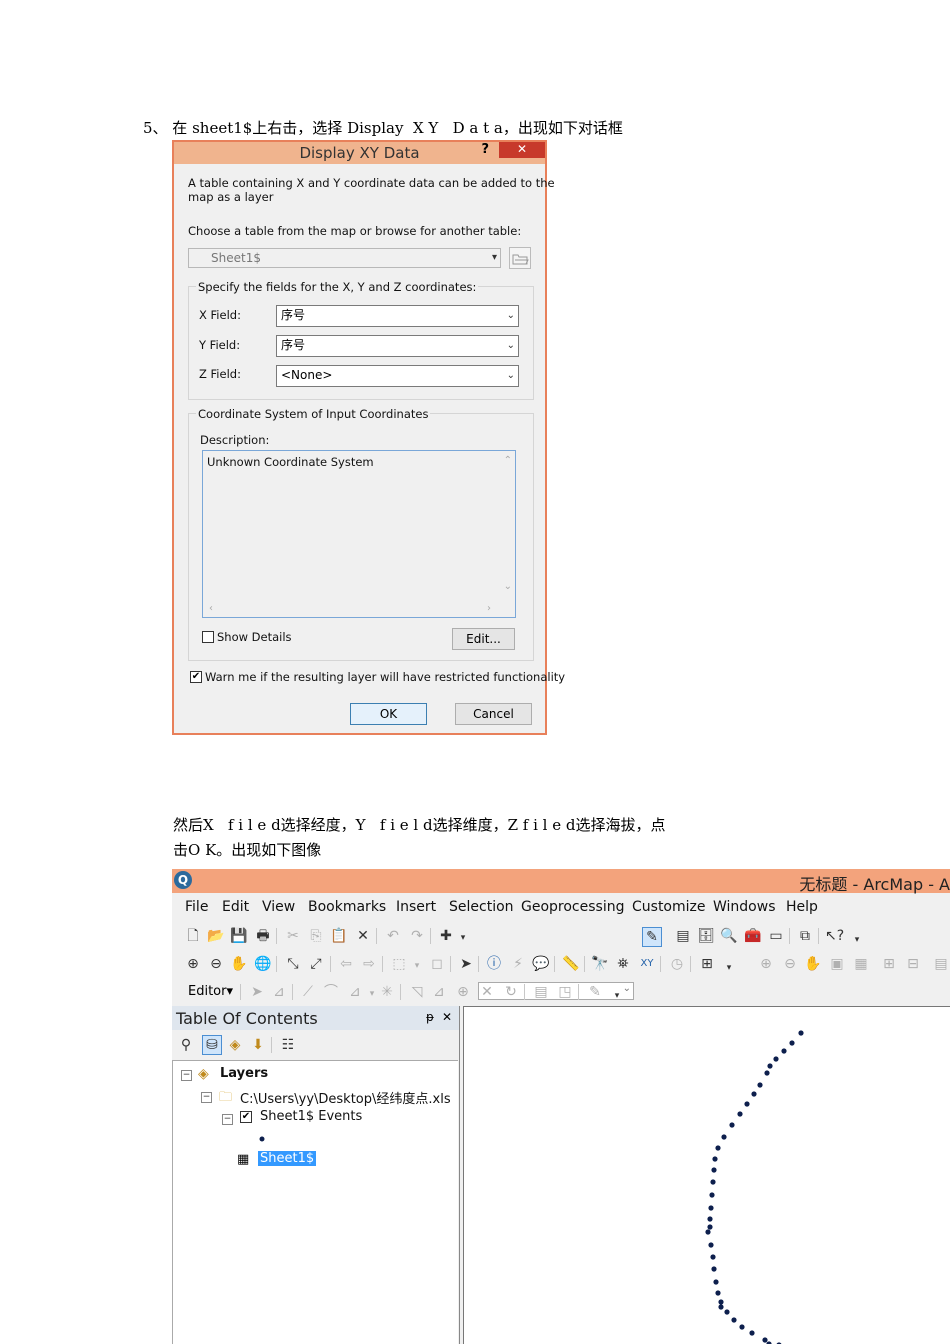 The height and width of the screenshot is (1344, 950). Describe the element at coordinates (861, 964) in the screenshot. I see `zoom-100-icon: ▦` at that location.